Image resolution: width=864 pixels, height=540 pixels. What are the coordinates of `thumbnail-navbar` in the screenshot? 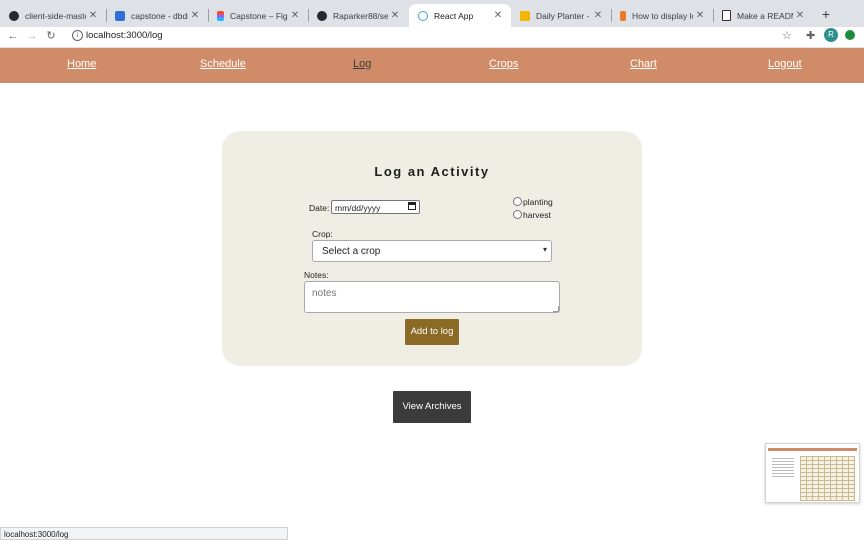 It's located at (812, 449).